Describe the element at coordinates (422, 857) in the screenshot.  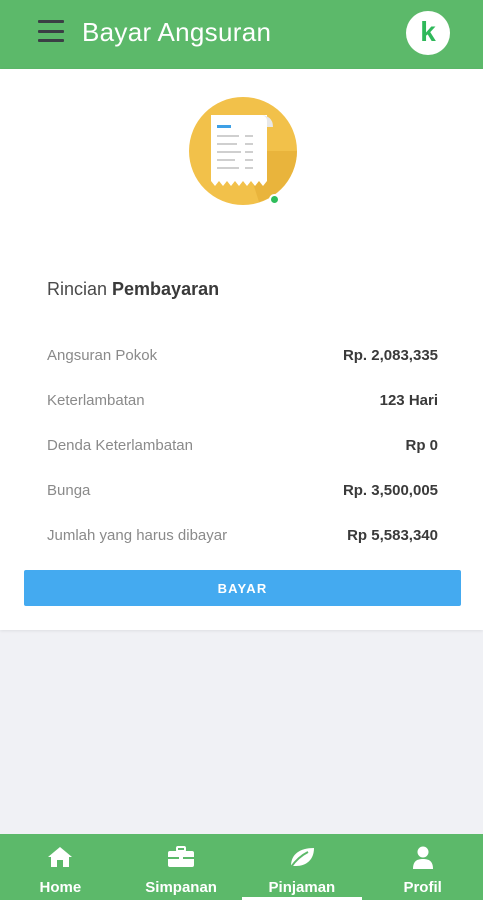
I see `user-icon` at that location.